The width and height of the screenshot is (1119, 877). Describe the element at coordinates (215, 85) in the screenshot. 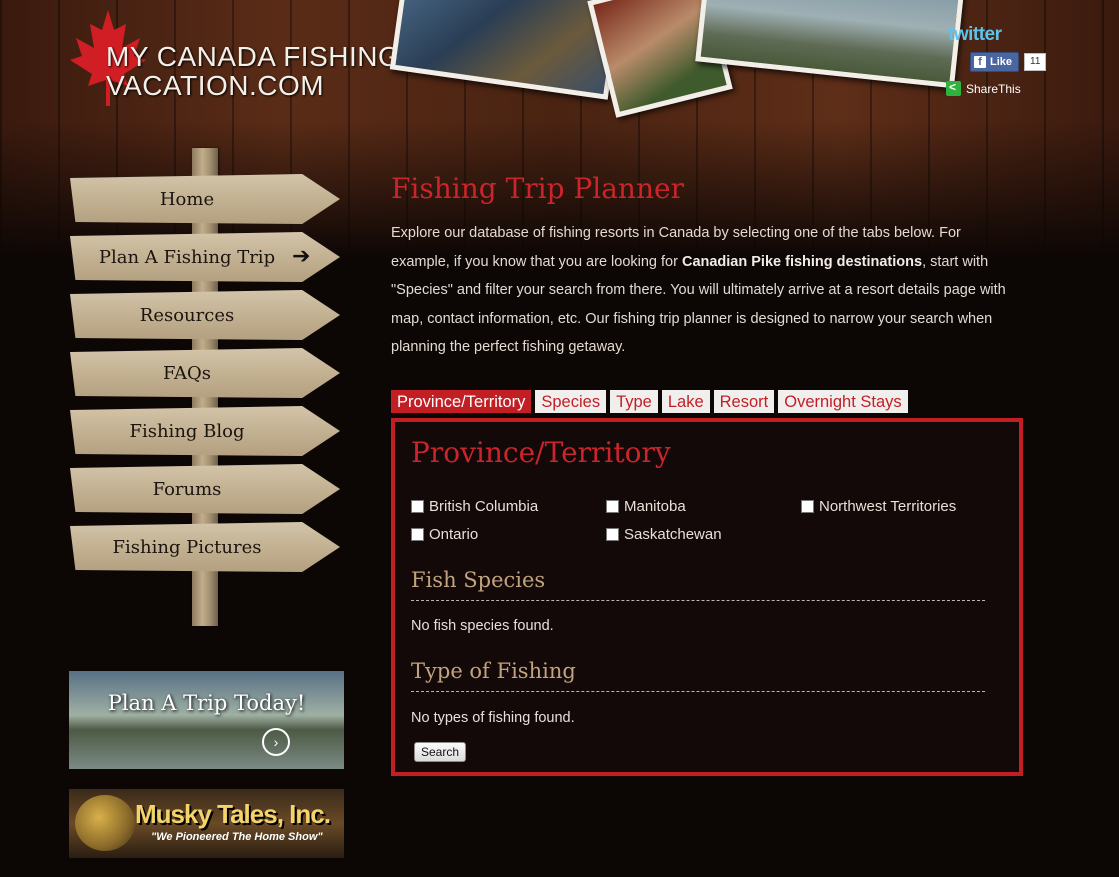

I see `logo-line-2: VACATION.COM` at that location.